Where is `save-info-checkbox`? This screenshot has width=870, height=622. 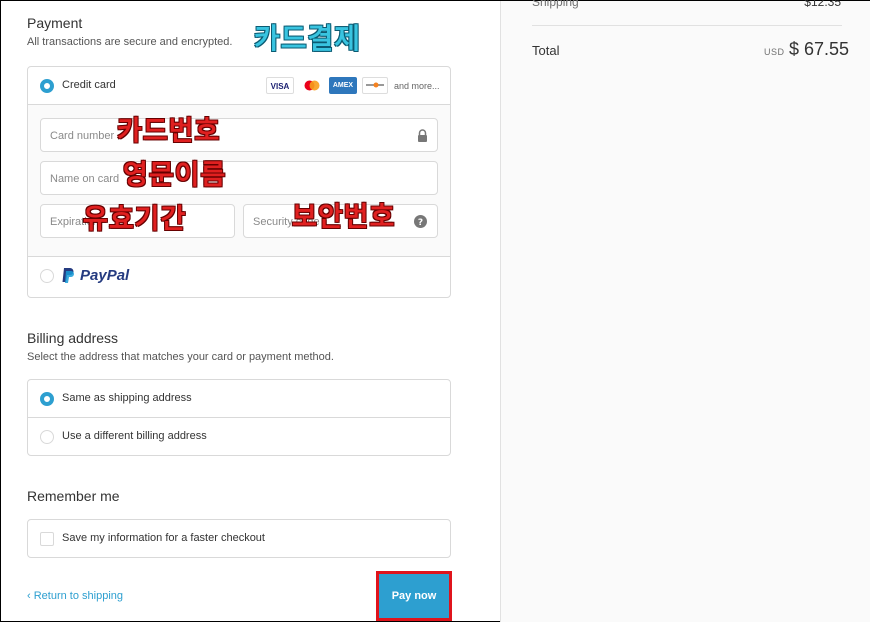 save-info-checkbox is located at coordinates (47, 539).